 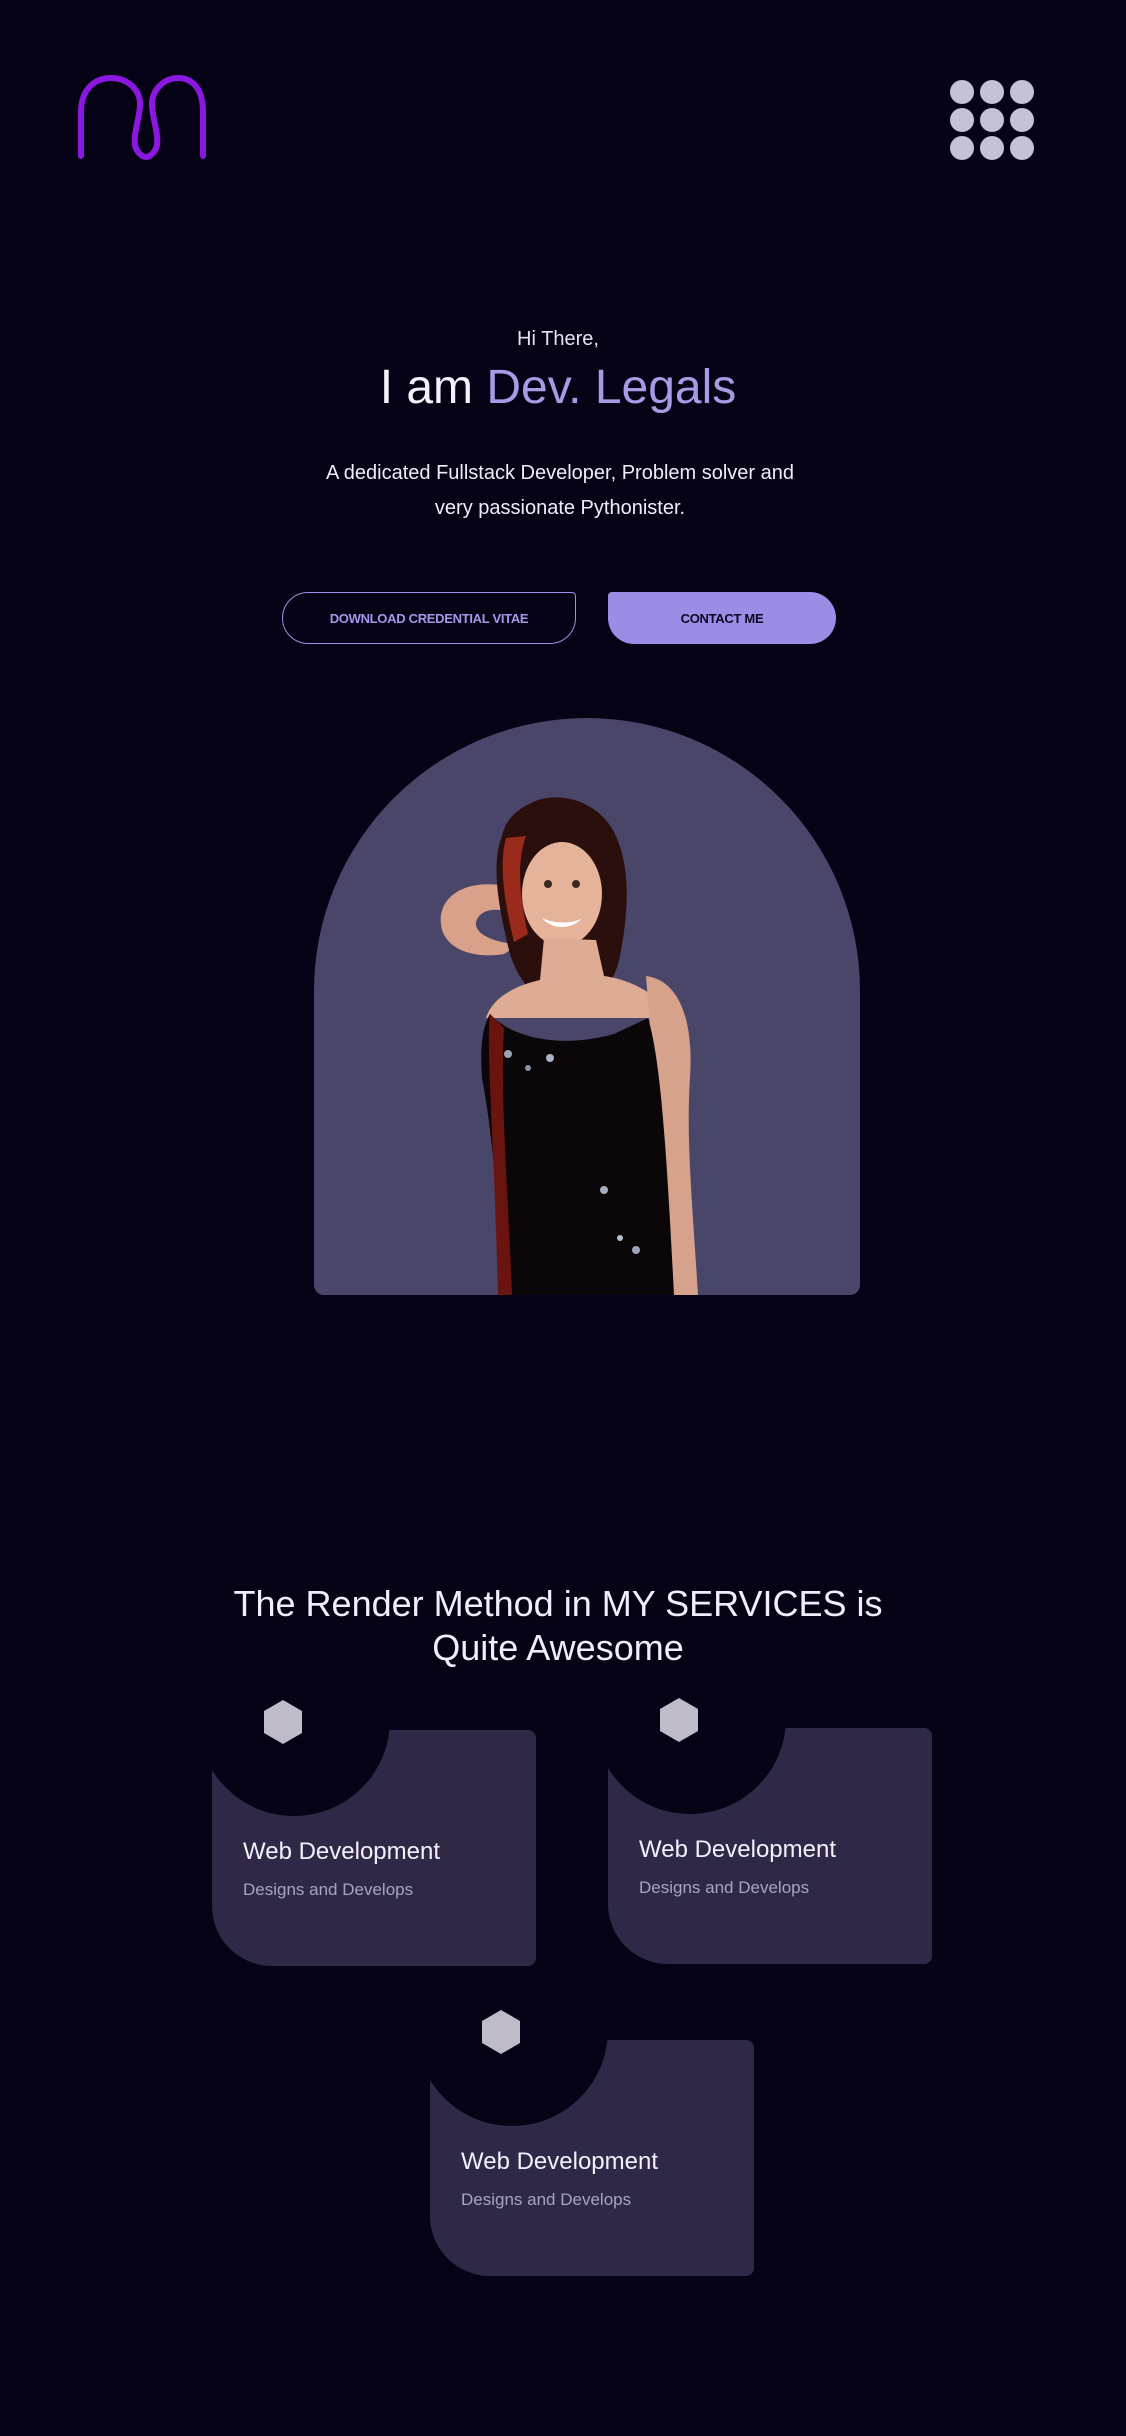 I want to click on hero-title: I am Dev. Legals, so click(x=558, y=387).